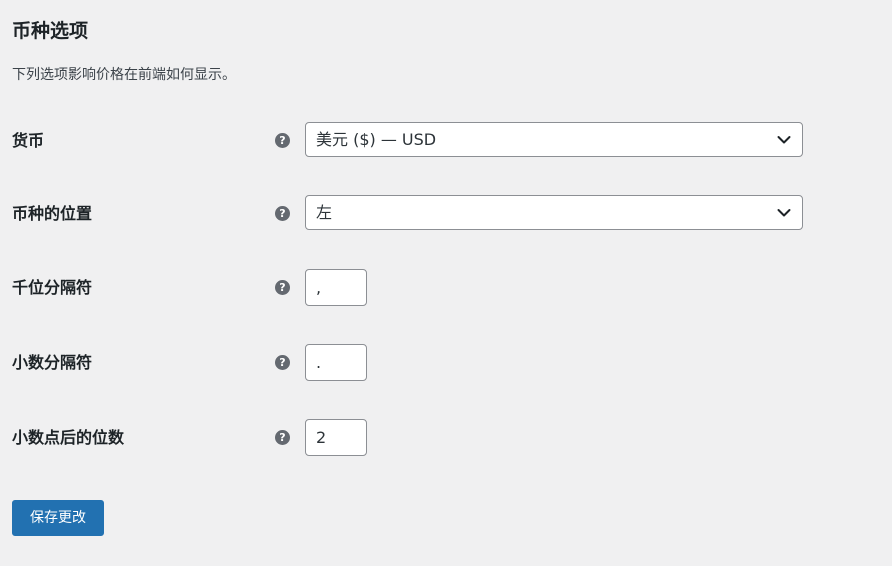 This screenshot has height=566, width=892. I want to click on currency-label: 货币, so click(28, 140).